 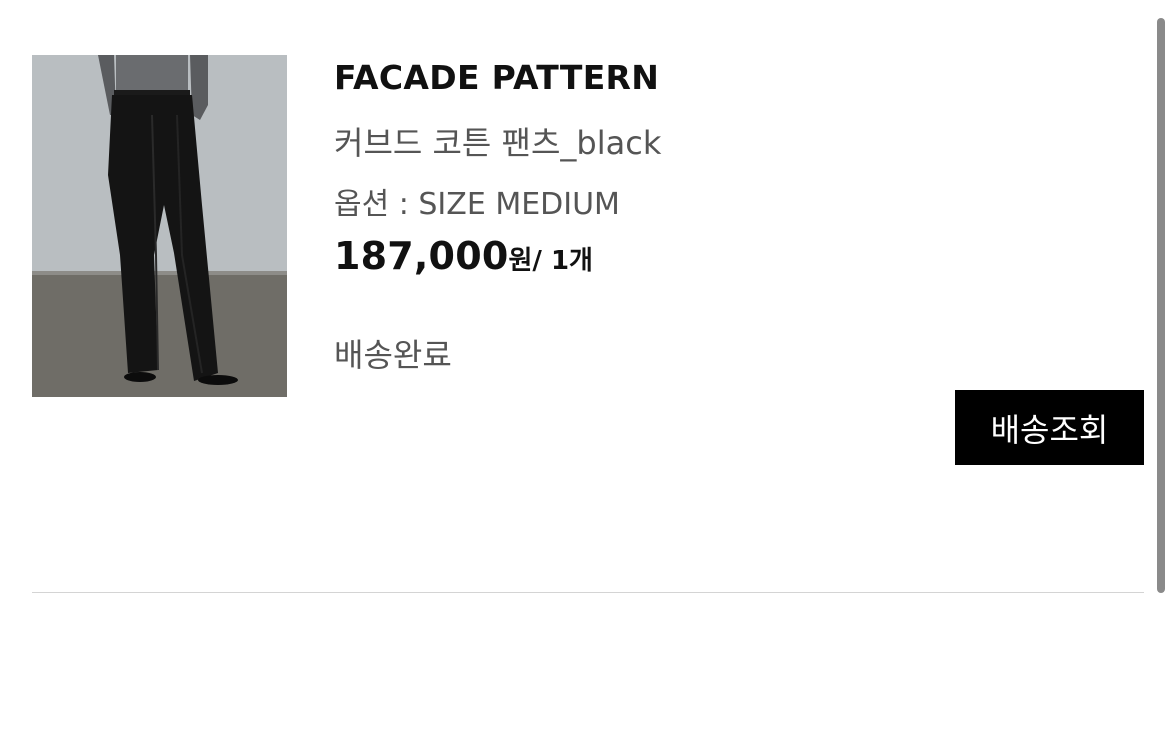 I want to click on product-name: 커브드 코튼 팬츠_black, so click(x=497, y=141).